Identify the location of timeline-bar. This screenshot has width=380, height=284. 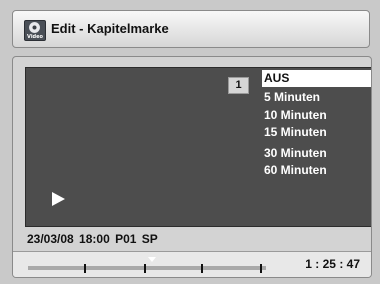
(147, 265).